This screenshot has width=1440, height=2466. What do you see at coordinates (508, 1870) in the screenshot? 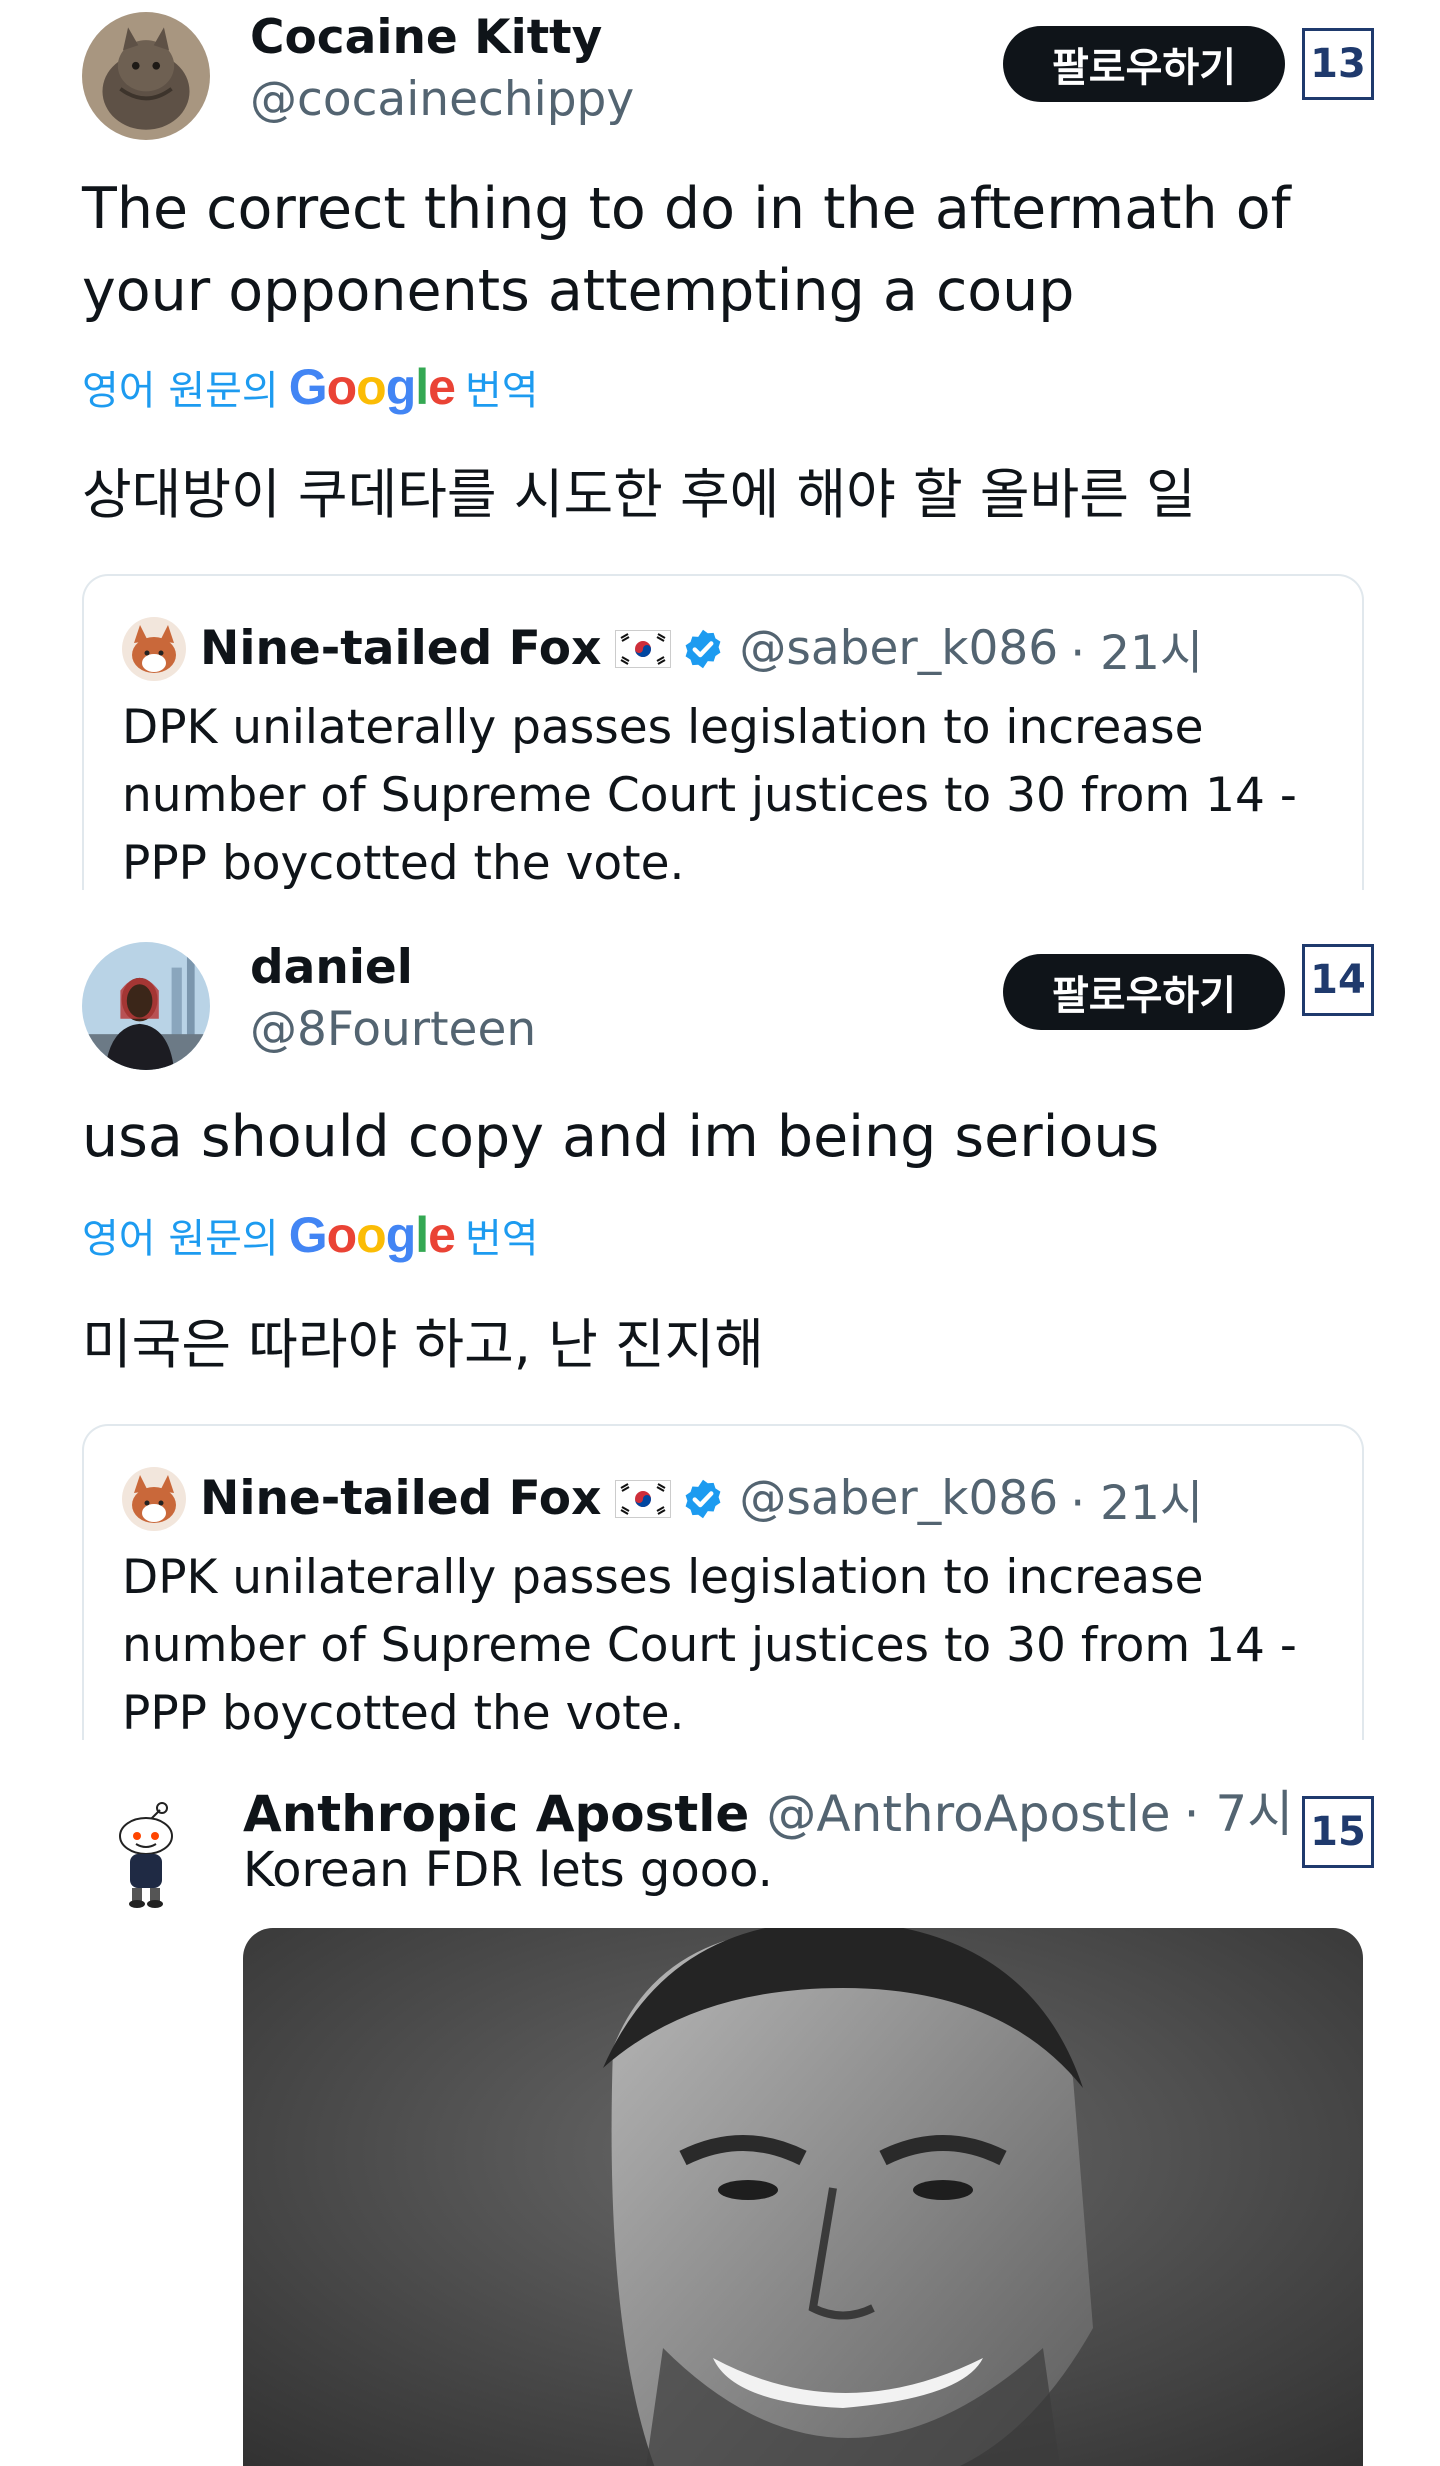
I see `reply-text: Korean FDR lets gooo.` at bounding box center [508, 1870].